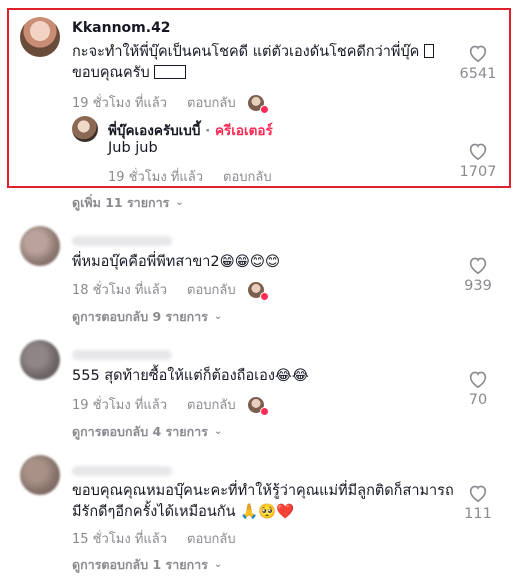  What do you see at coordinates (120, 539) in the screenshot?
I see `comment-time: 15 ชั่วโมง ที่แล้ว` at bounding box center [120, 539].